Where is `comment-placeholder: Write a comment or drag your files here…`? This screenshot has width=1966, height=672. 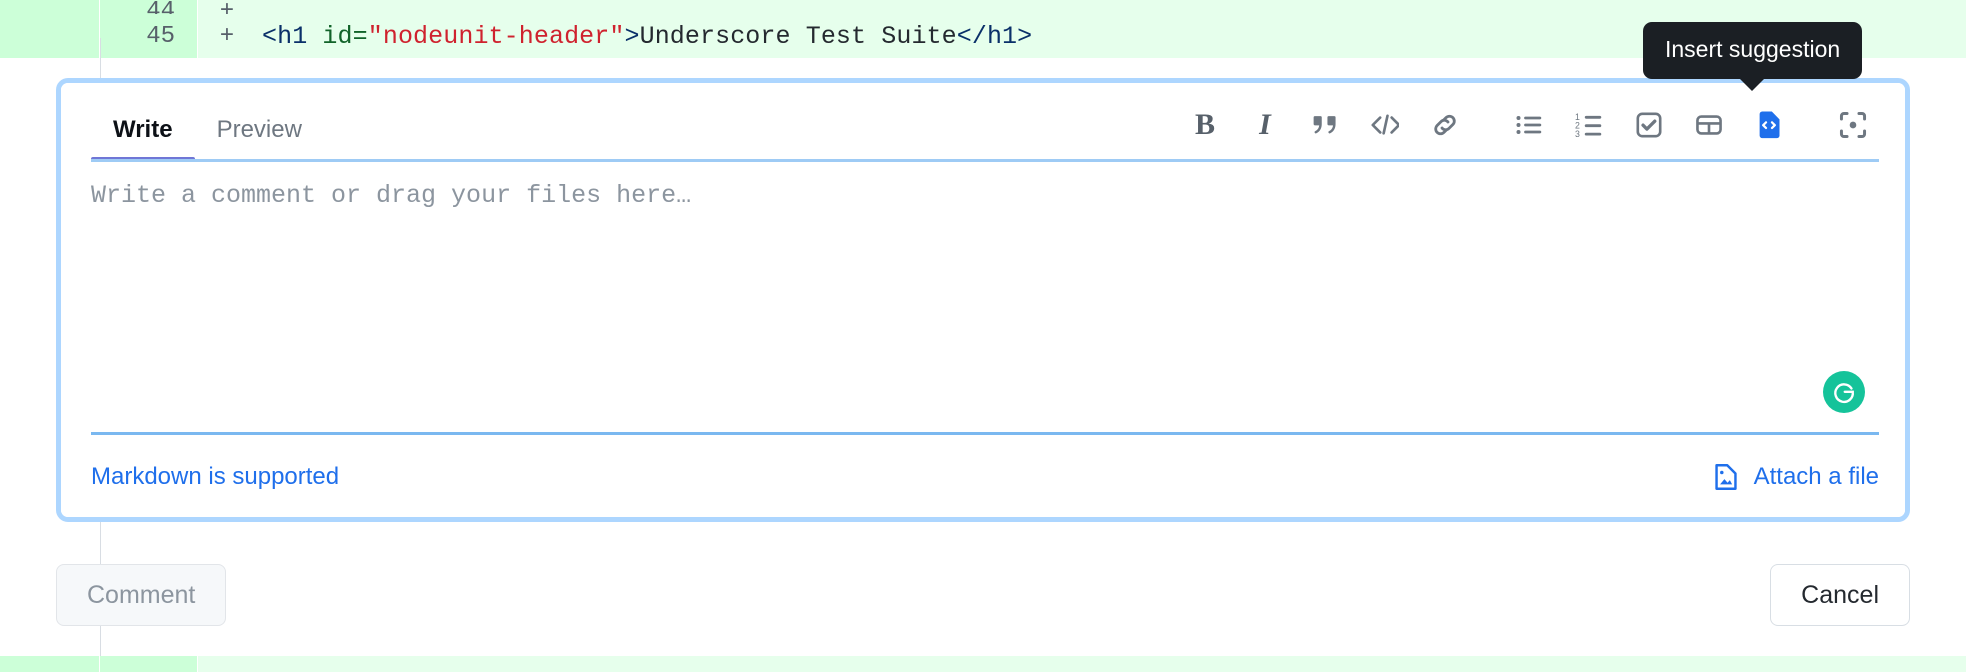 comment-placeholder: Write a comment or drag your files here… is located at coordinates (391, 195).